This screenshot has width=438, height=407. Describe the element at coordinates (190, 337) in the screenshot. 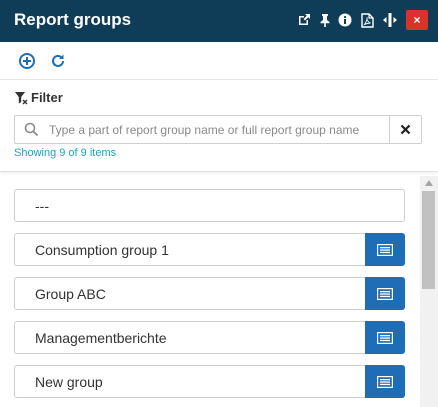

I see `report-group-field: Managementberichte` at that location.